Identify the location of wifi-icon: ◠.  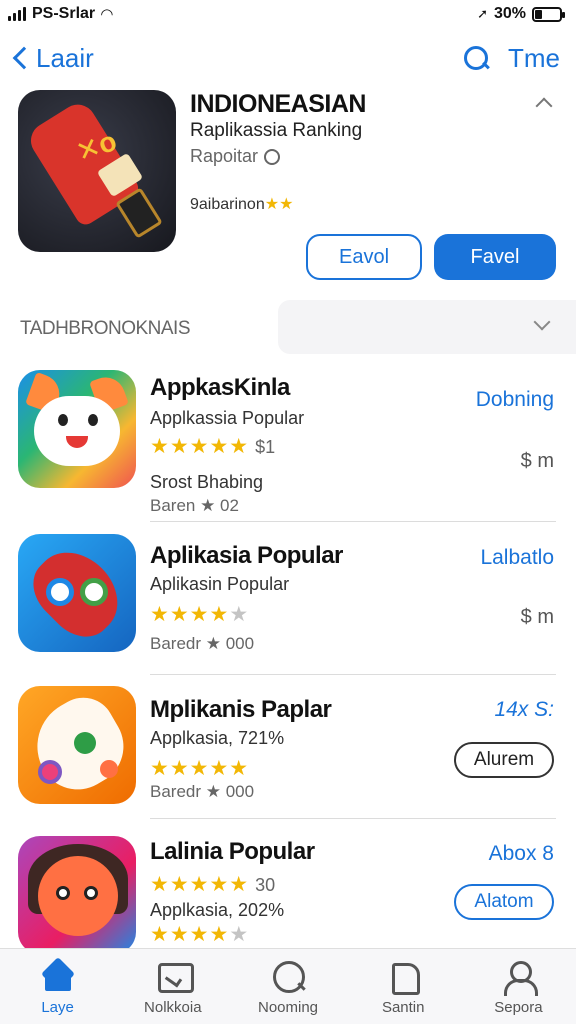
(107, 14).